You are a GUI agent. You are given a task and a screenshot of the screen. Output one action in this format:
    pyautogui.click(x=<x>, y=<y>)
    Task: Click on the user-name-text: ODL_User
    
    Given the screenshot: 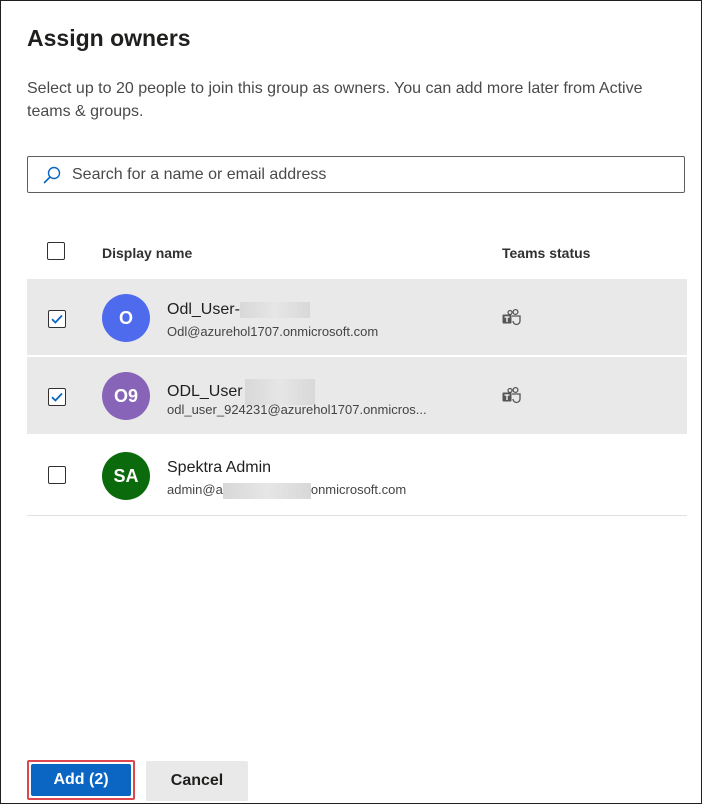 What is the action you would take?
    pyautogui.click(x=205, y=392)
    